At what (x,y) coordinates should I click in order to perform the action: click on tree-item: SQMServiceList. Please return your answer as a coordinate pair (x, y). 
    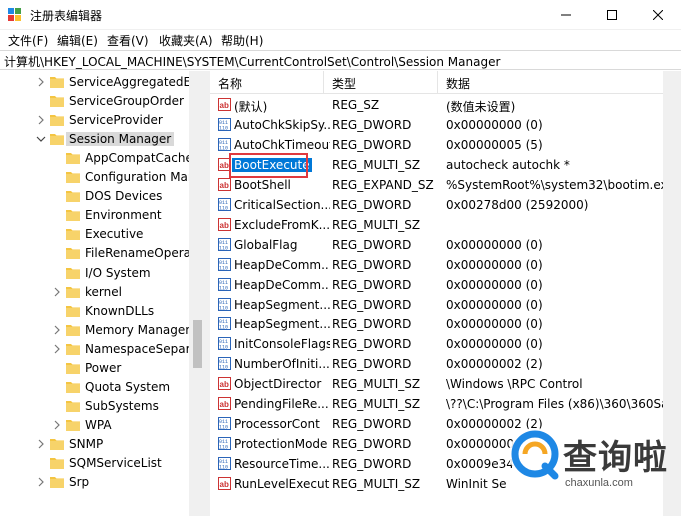
    Looking at the image, I should click on (94, 463).